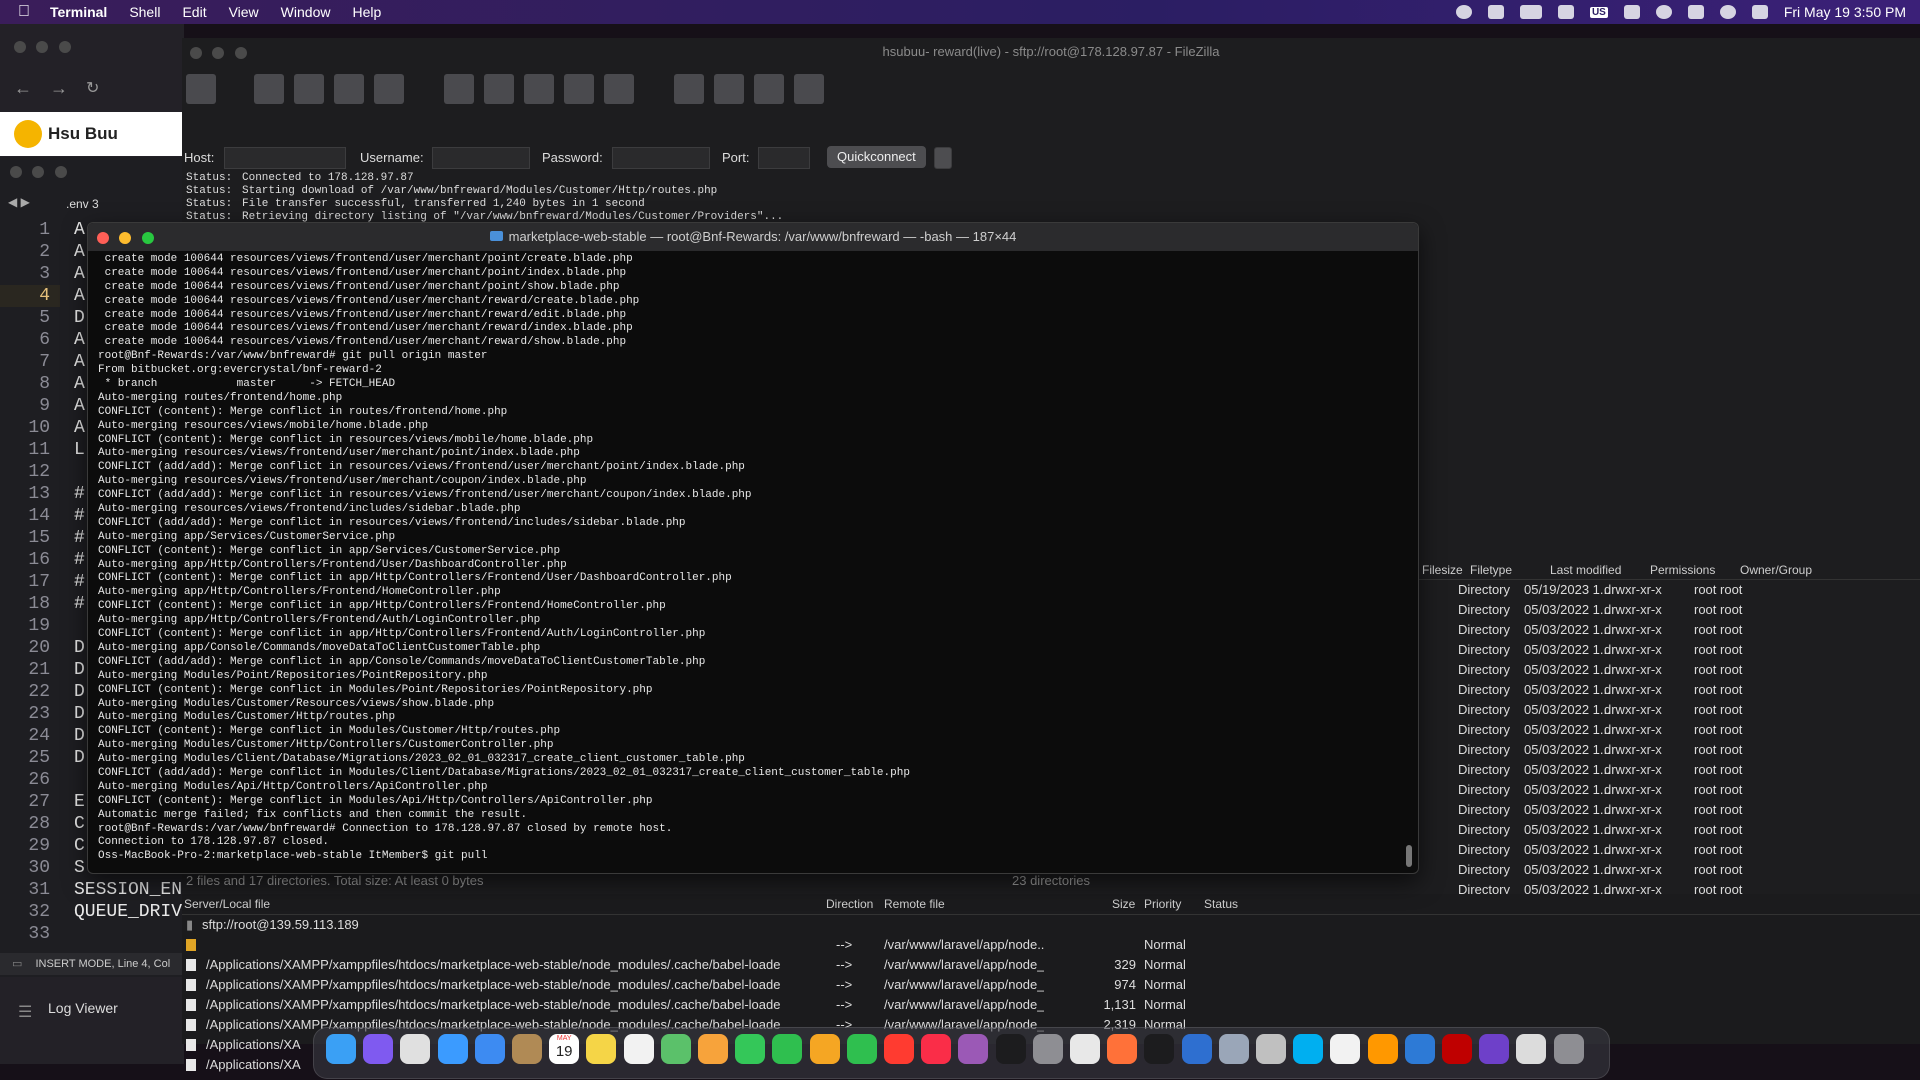  Describe the element at coordinates (1495, 12) in the screenshot. I see `chat-icon` at that location.